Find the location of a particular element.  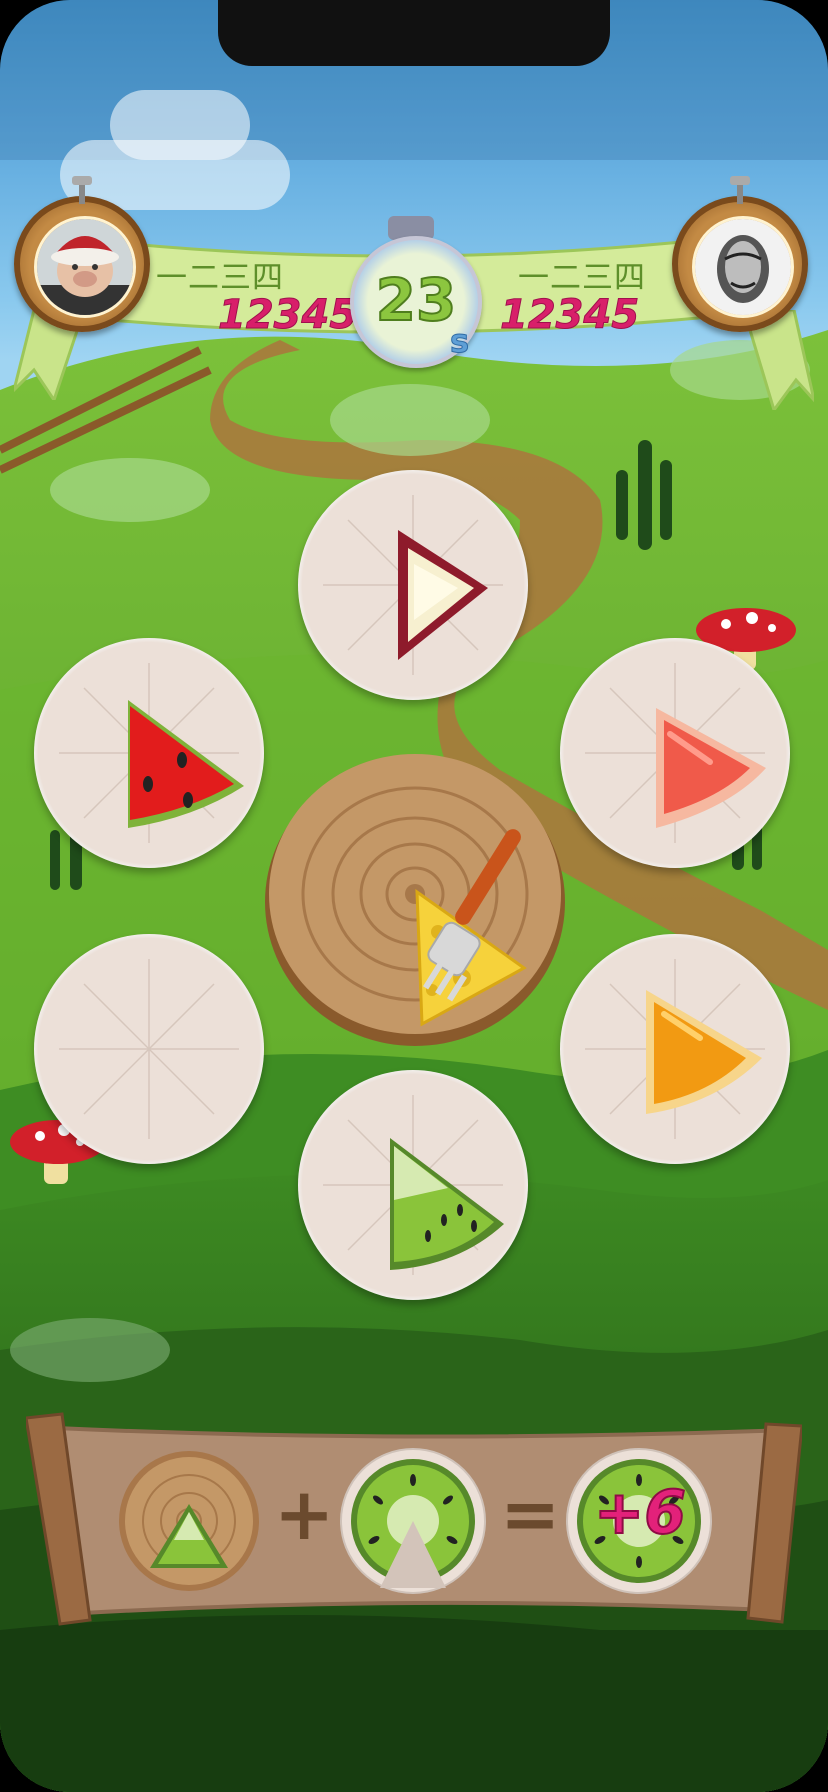

player-left-photo is located at coordinates (85, 267).